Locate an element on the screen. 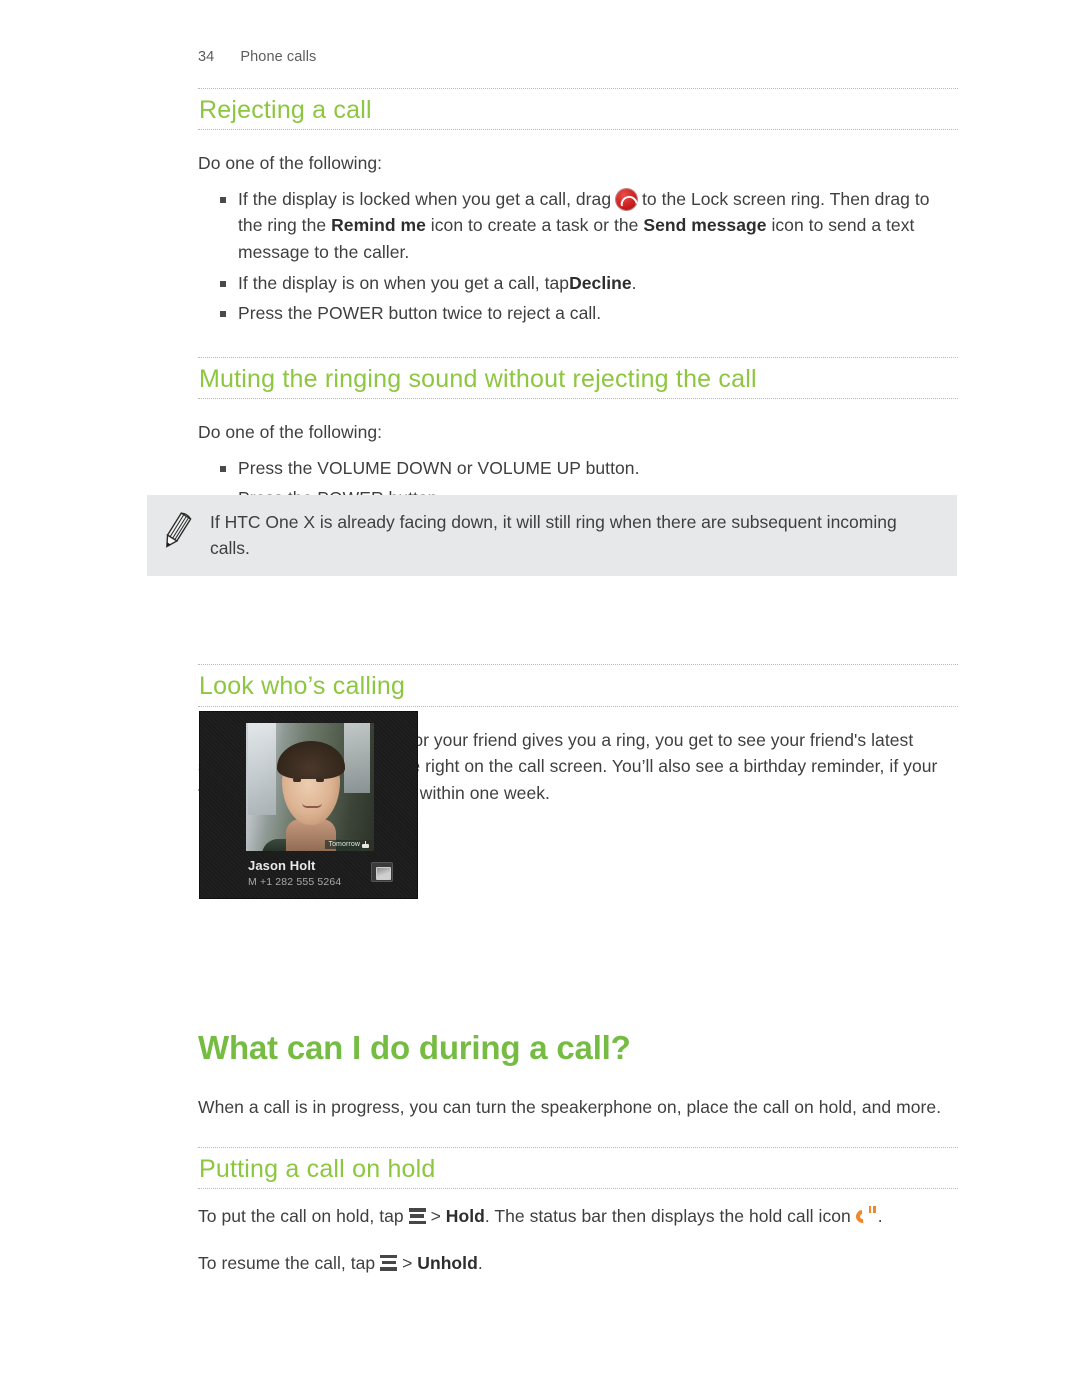  caller-number: M +1 282 555 5264 is located at coordinates (295, 882).